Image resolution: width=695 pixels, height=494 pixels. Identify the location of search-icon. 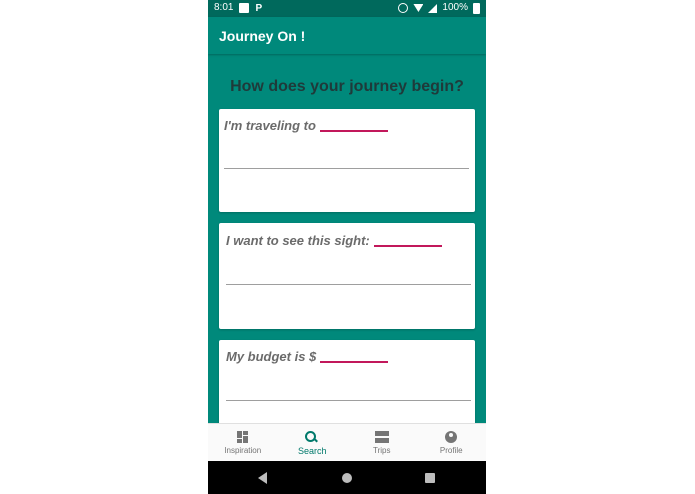
(312, 436).